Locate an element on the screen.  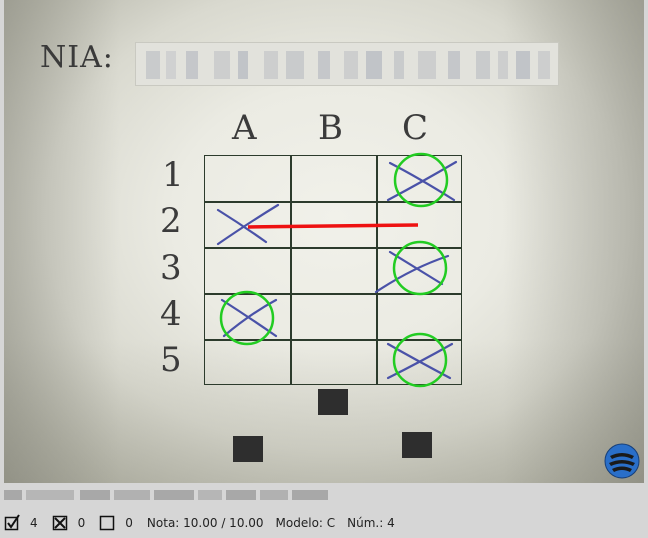
crossed-box-icon is located at coordinates (59, 523).